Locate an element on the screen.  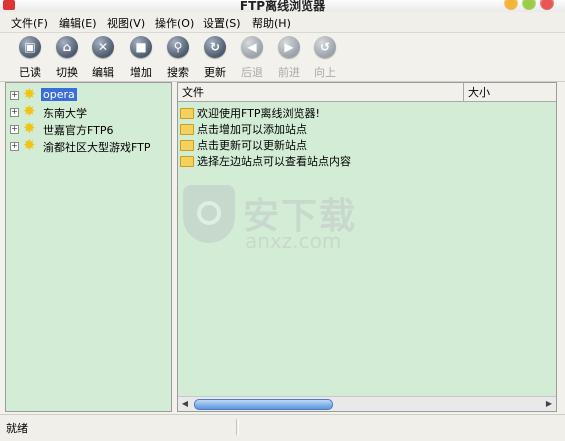
list-item: 点击增加可以添加站点 is located at coordinates (243, 129).